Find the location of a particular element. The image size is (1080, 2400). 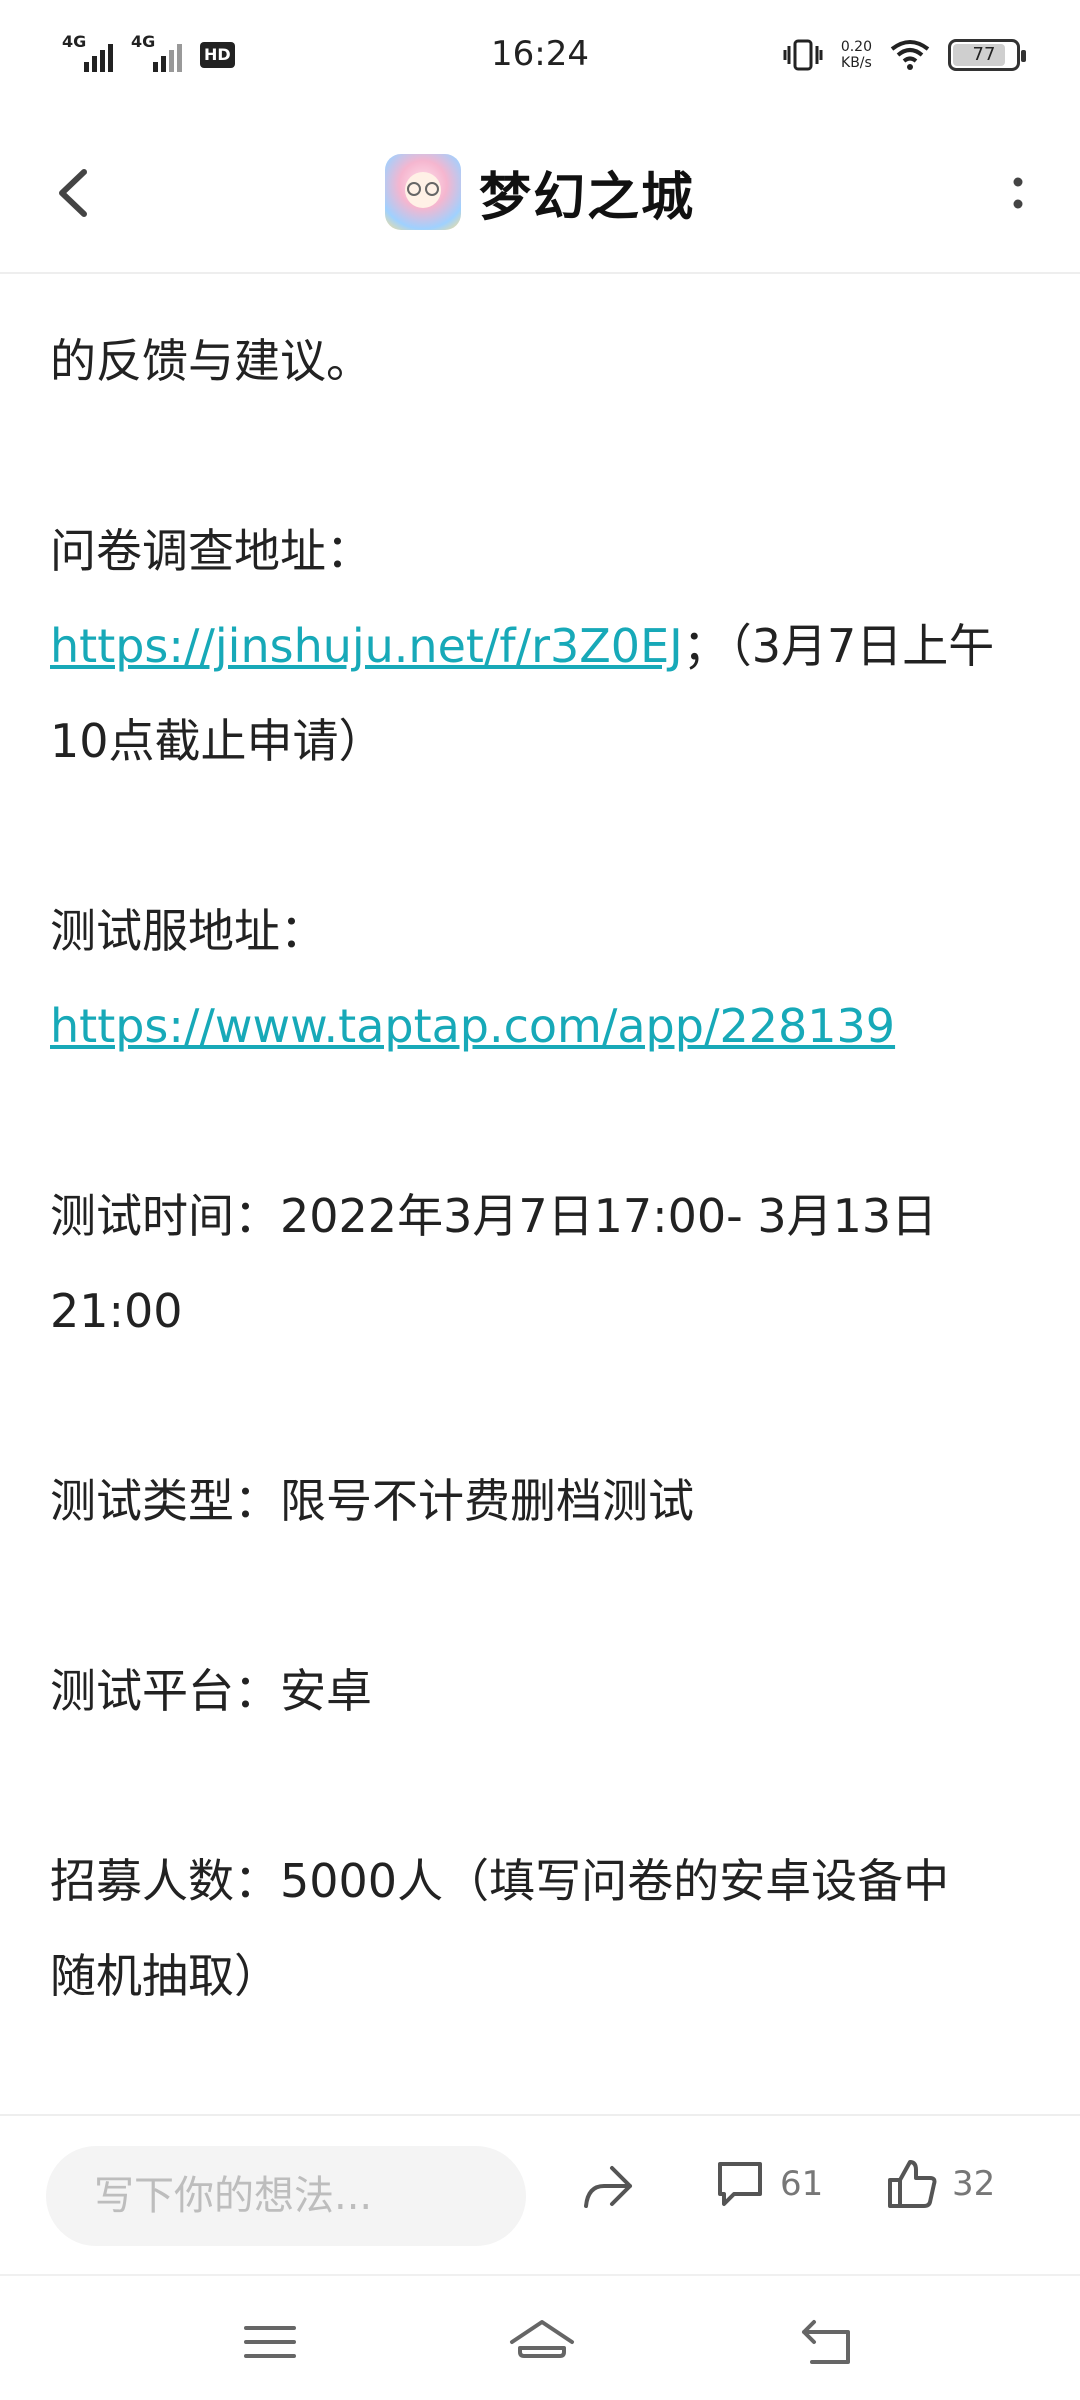

battery-icon: 77 is located at coordinates (987, 55).